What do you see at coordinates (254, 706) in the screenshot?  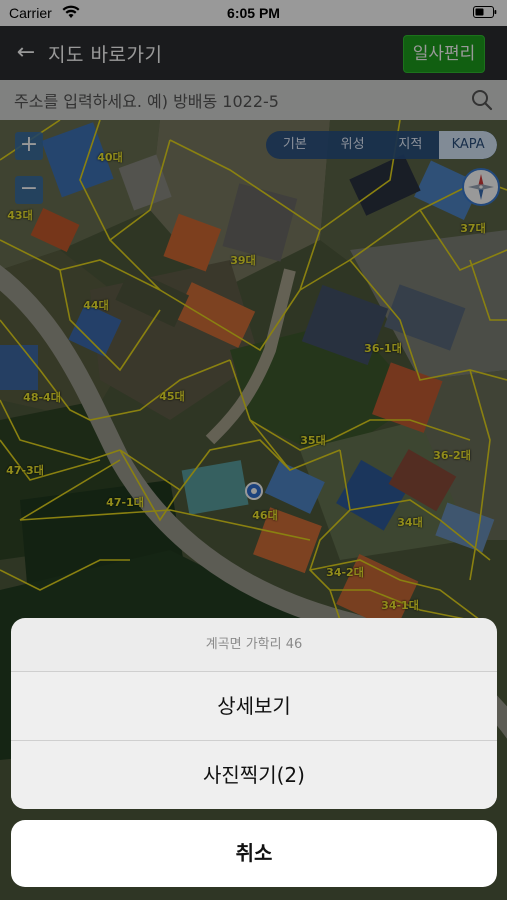 I see `view-details-button: 상세보기` at bounding box center [254, 706].